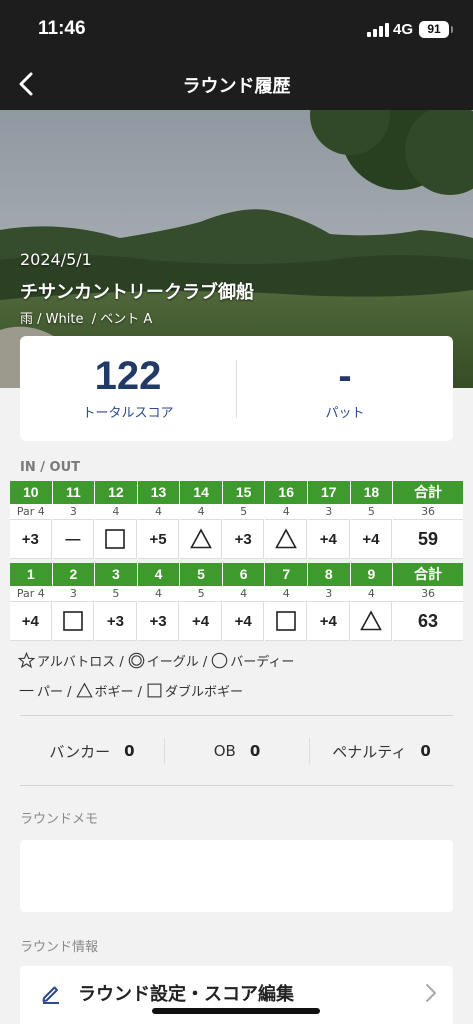  Describe the element at coordinates (236, 995) in the screenshot. I see `round-settings-button: ラウンド設定・スコア編集` at that location.